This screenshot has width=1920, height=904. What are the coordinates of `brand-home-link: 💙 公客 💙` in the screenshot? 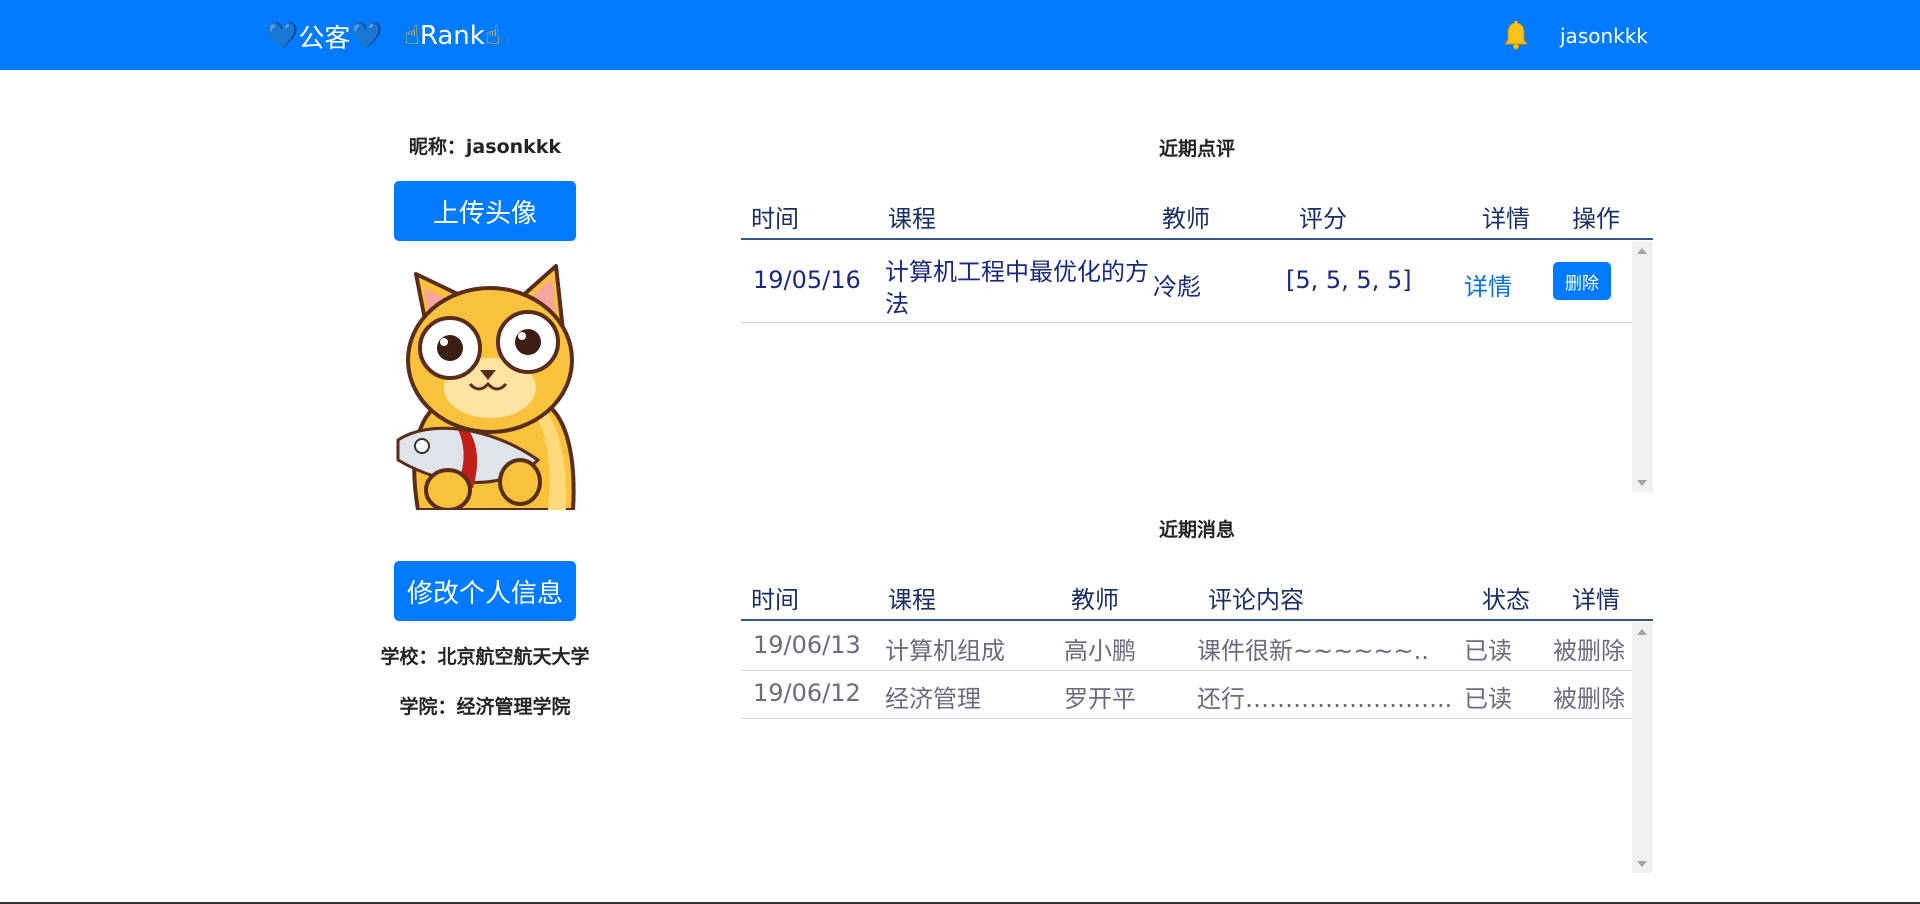 It's located at (324, 36).